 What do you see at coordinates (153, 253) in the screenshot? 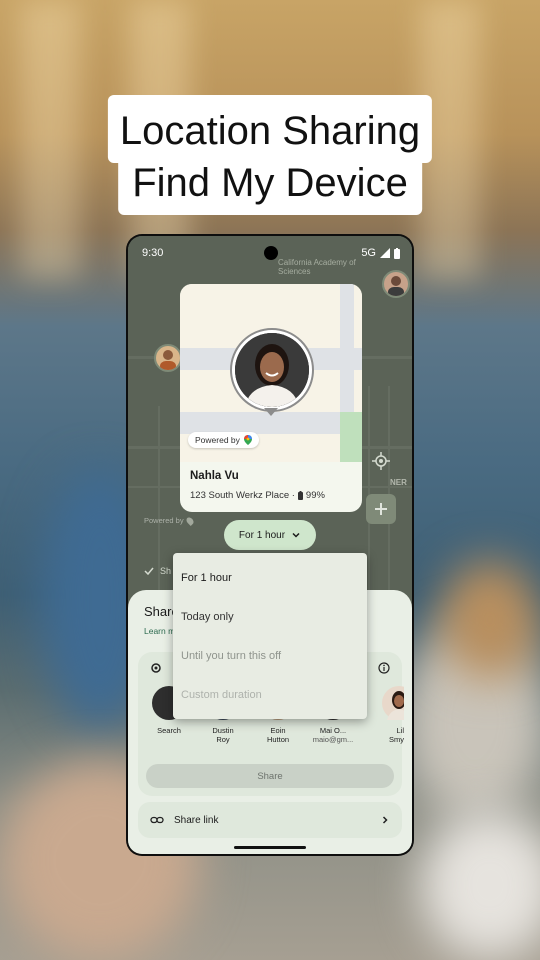
I see `status-time: 9:30` at bounding box center [153, 253].